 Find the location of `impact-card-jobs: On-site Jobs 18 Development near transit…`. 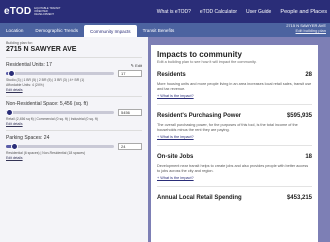

impact-card-jobs: On-site Jobs 18 Development near transit… is located at coordinates (234, 170).